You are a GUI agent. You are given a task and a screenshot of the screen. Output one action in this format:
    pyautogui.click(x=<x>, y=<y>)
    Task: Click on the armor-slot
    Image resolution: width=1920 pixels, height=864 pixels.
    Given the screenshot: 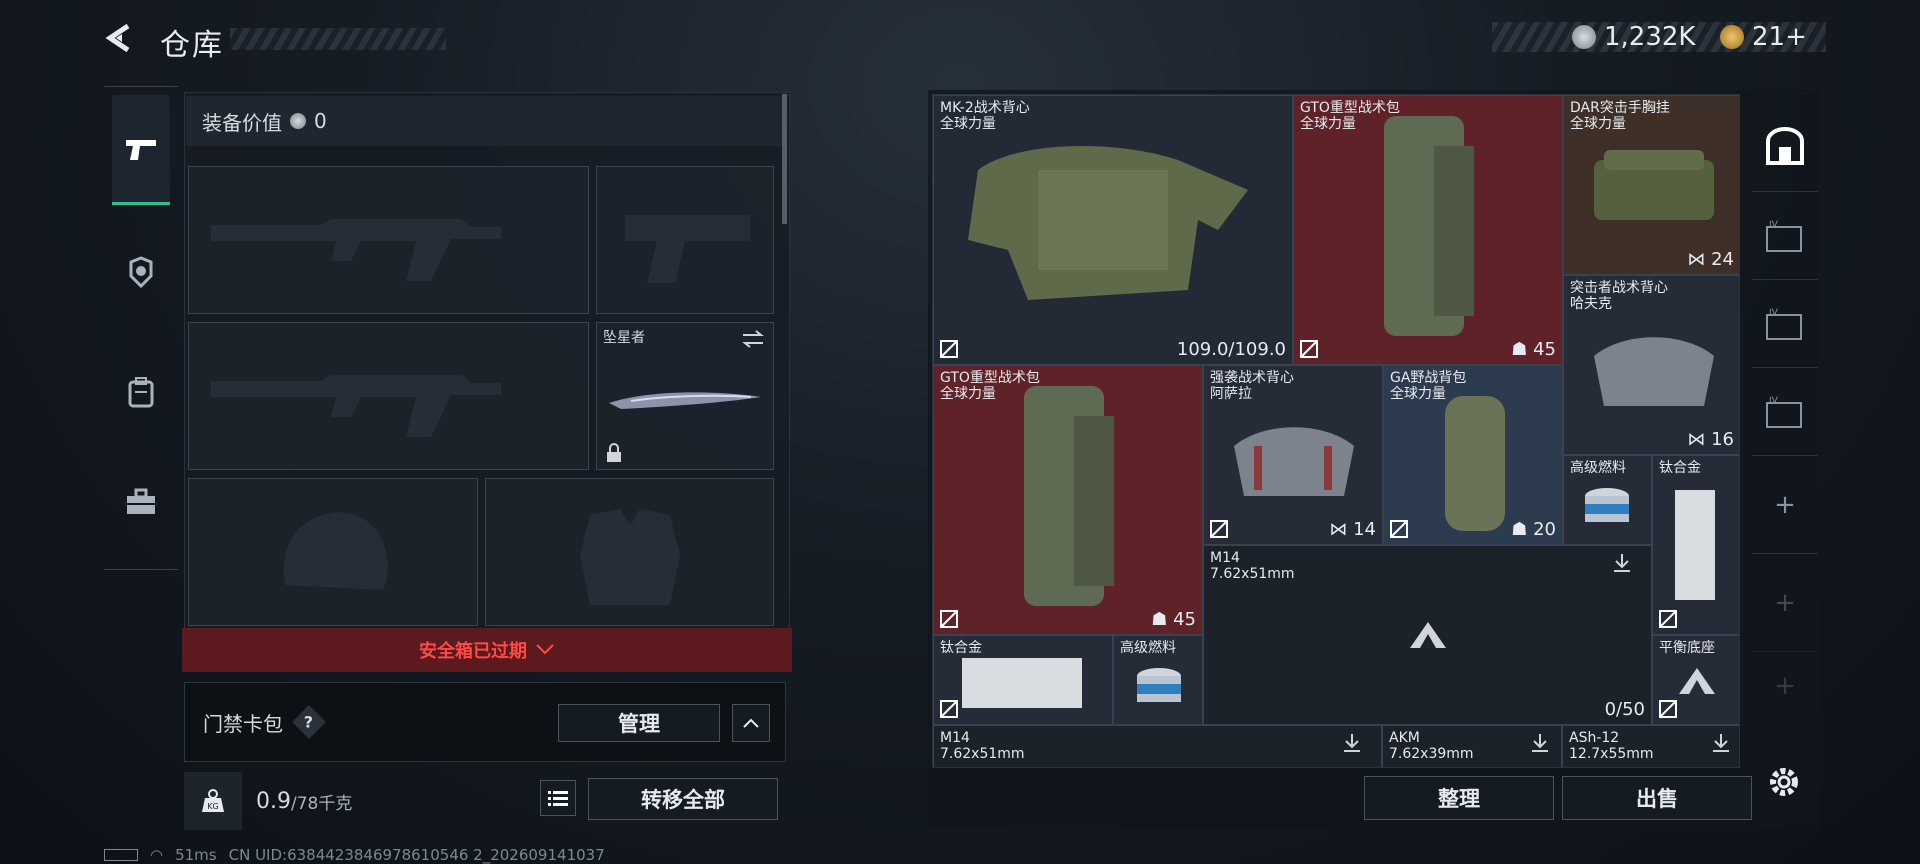 What is the action you would take?
    pyautogui.click(x=629, y=552)
    